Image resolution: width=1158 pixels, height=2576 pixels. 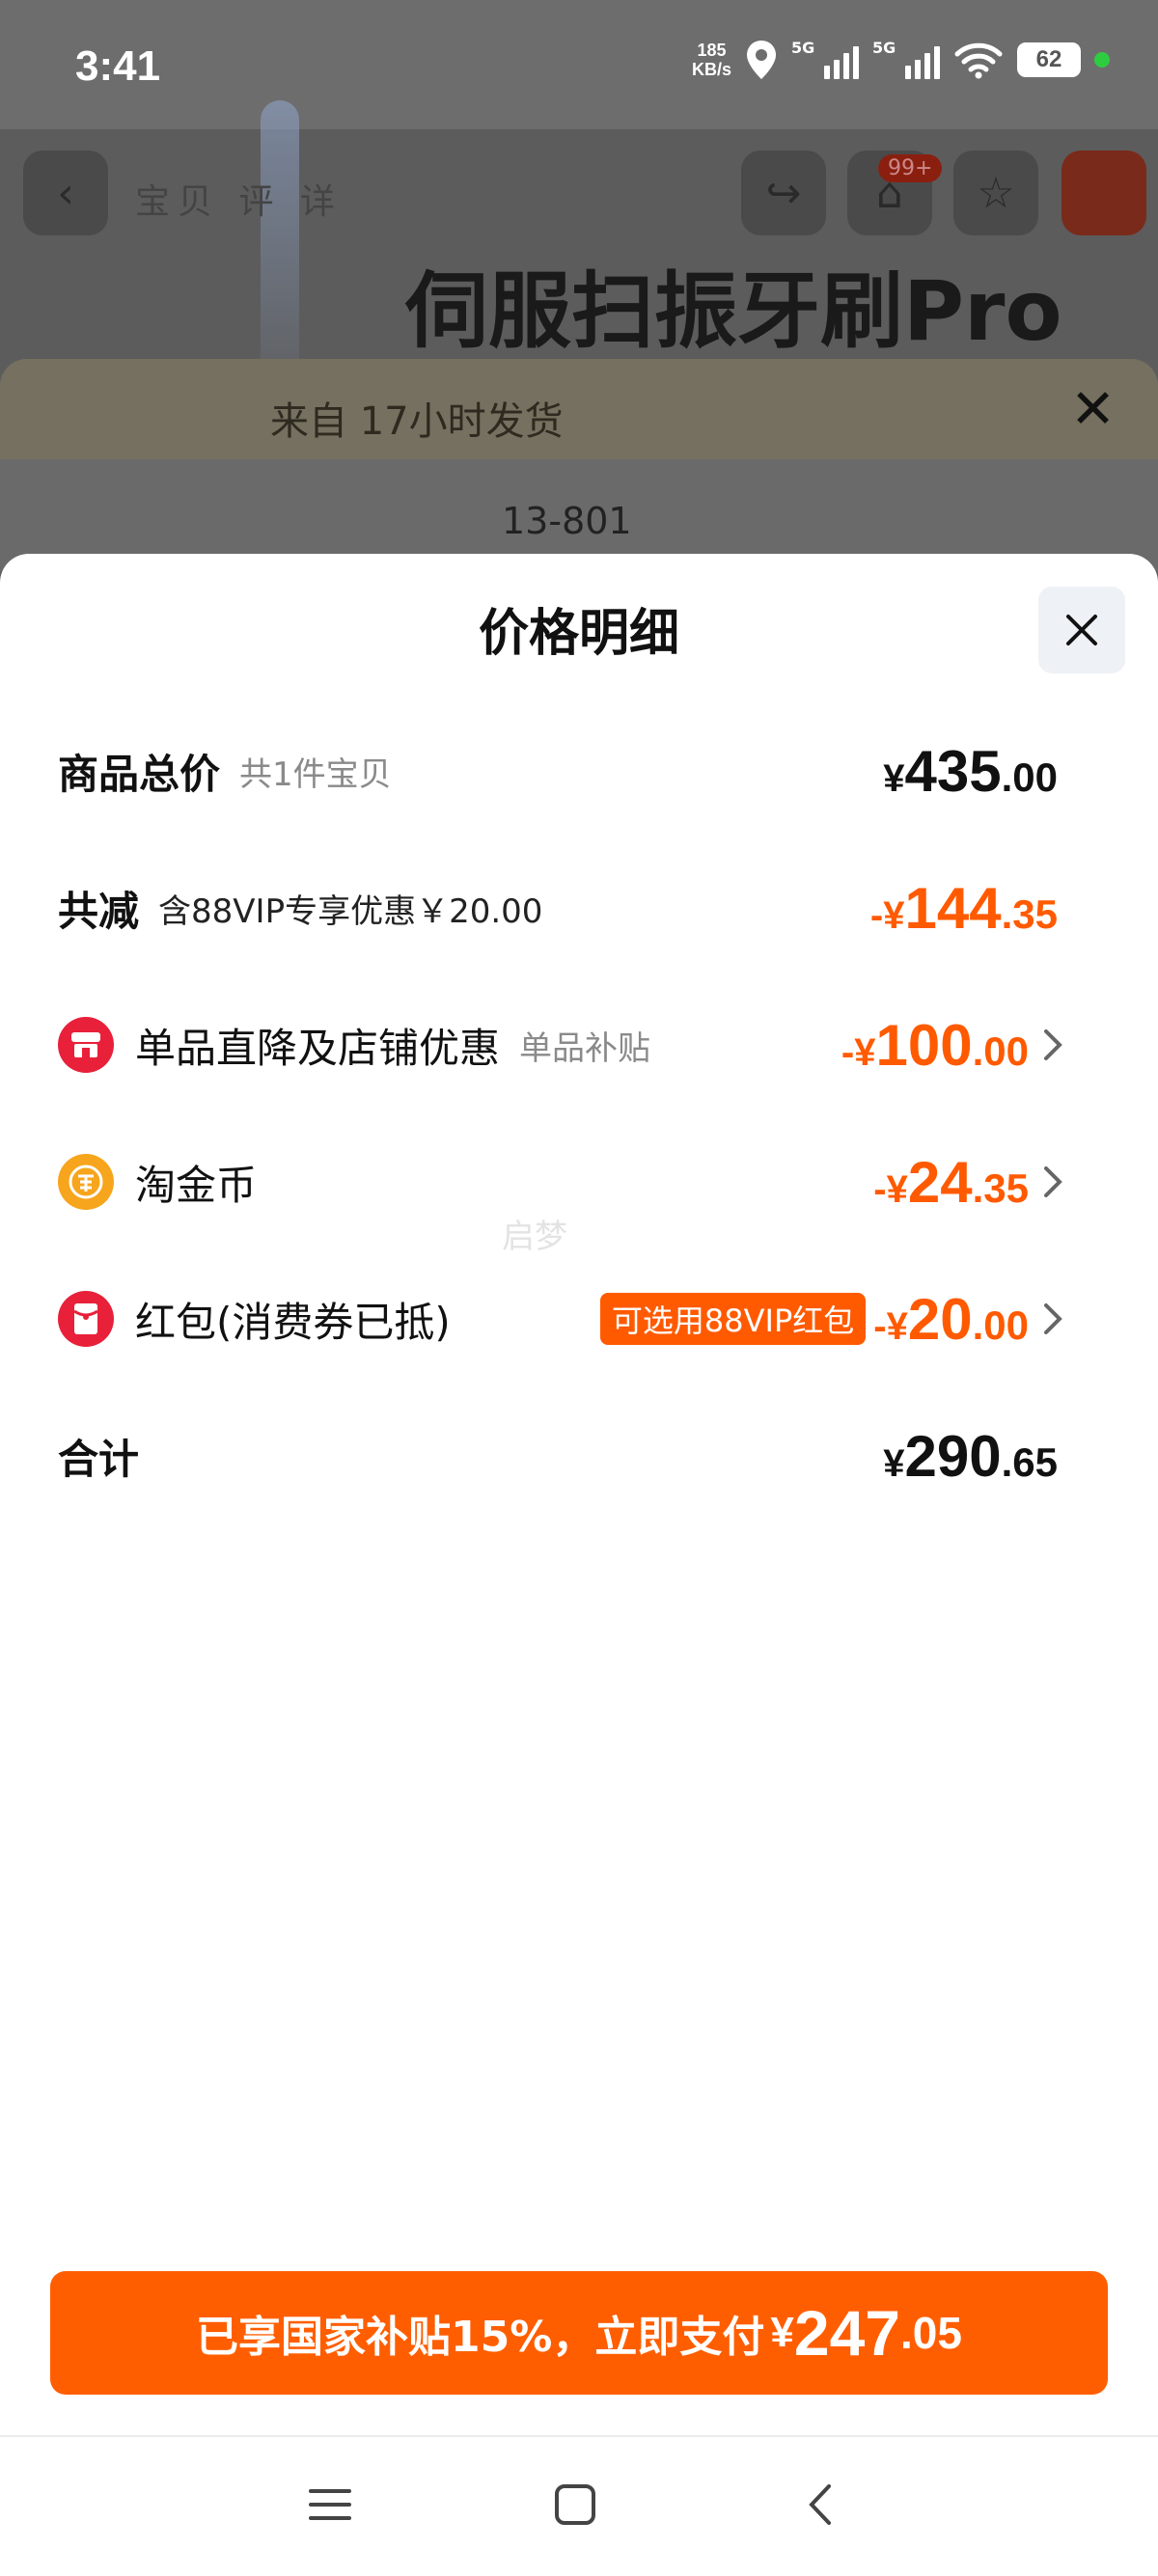 I want to click on total-discount-row: 共减 含88VIP专享优惠￥20.00 -¥144.35, so click(x=579, y=908).